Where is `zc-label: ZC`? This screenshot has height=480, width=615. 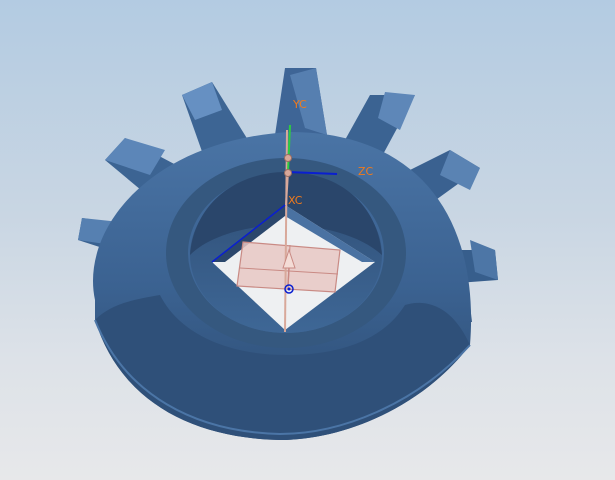 zc-label: ZC is located at coordinates (366, 171).